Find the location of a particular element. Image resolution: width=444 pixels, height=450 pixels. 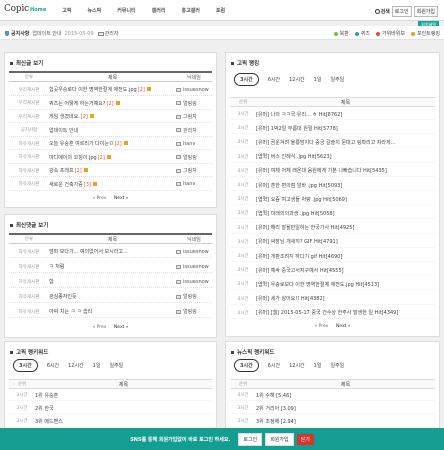

nav-forum: 포럼 is located at coordinates (220, 10).